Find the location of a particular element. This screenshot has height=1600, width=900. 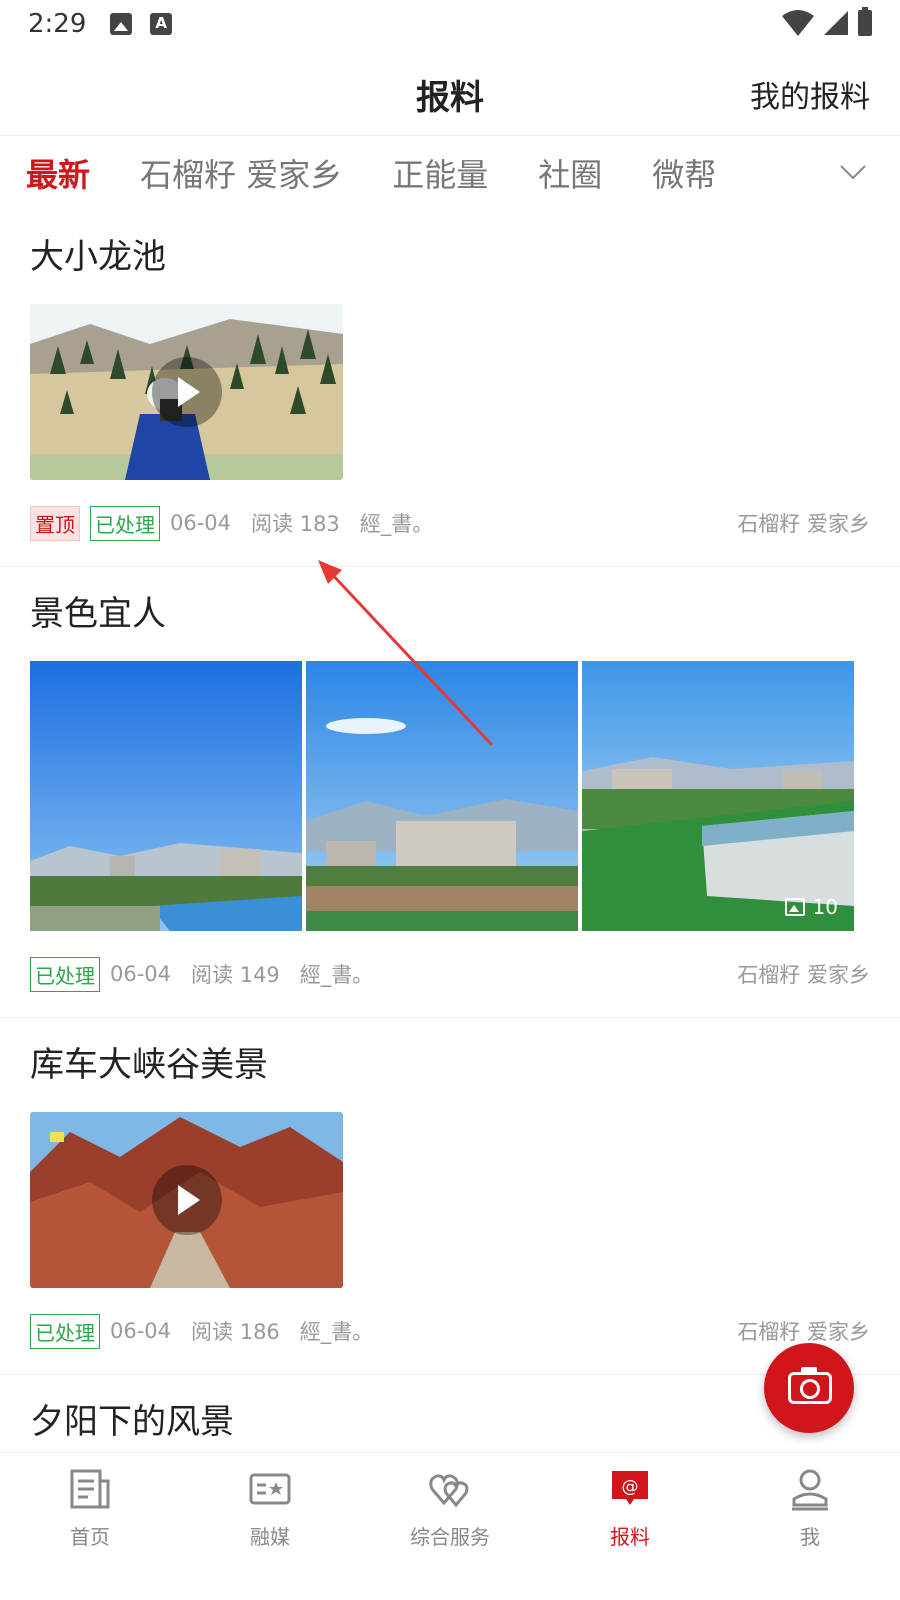

nav-label: 综合服务 is located at coordinates (450, 1537).